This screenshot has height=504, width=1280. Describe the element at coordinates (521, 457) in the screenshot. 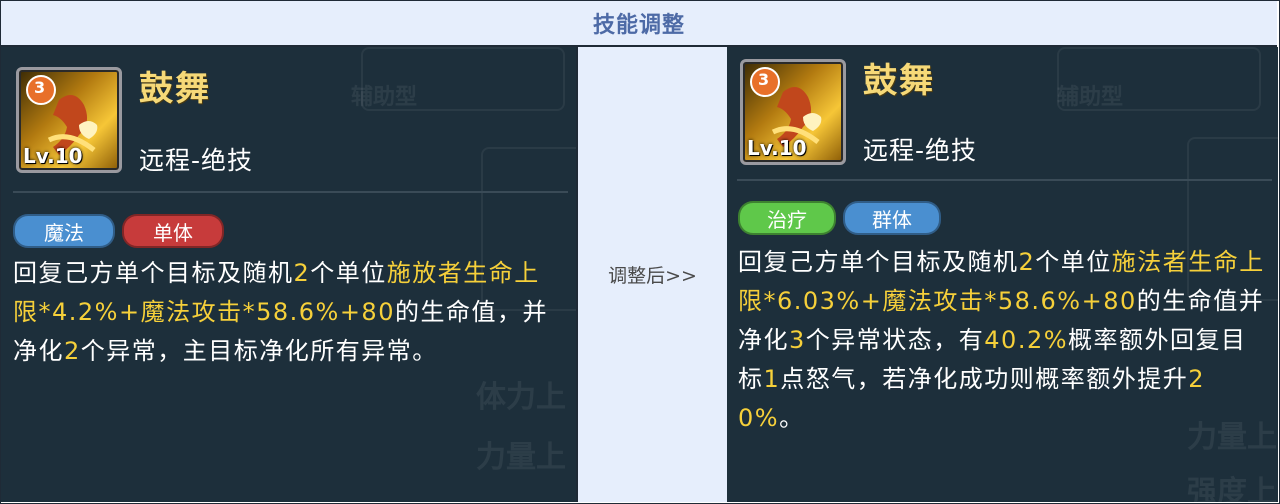

I see `bg-ghost-text: 力量上` at that location.